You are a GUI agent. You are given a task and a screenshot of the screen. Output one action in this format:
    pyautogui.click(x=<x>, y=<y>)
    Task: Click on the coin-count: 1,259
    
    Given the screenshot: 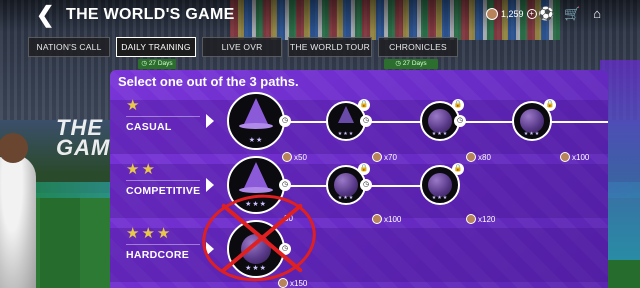 What is the action you would take?
    pyautogui.click(x=512, y=14)
    